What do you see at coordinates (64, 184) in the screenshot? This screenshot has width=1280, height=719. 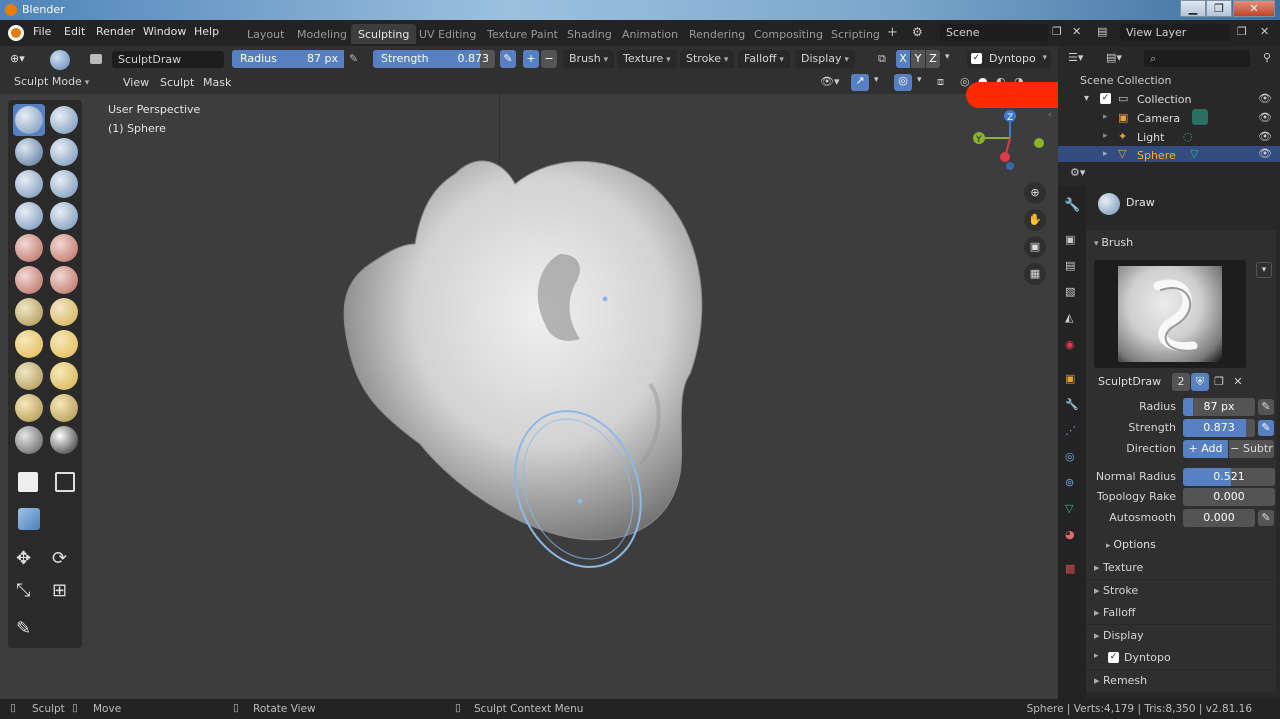 I see `blob-brush-icon` at bounding box center [64, 184].